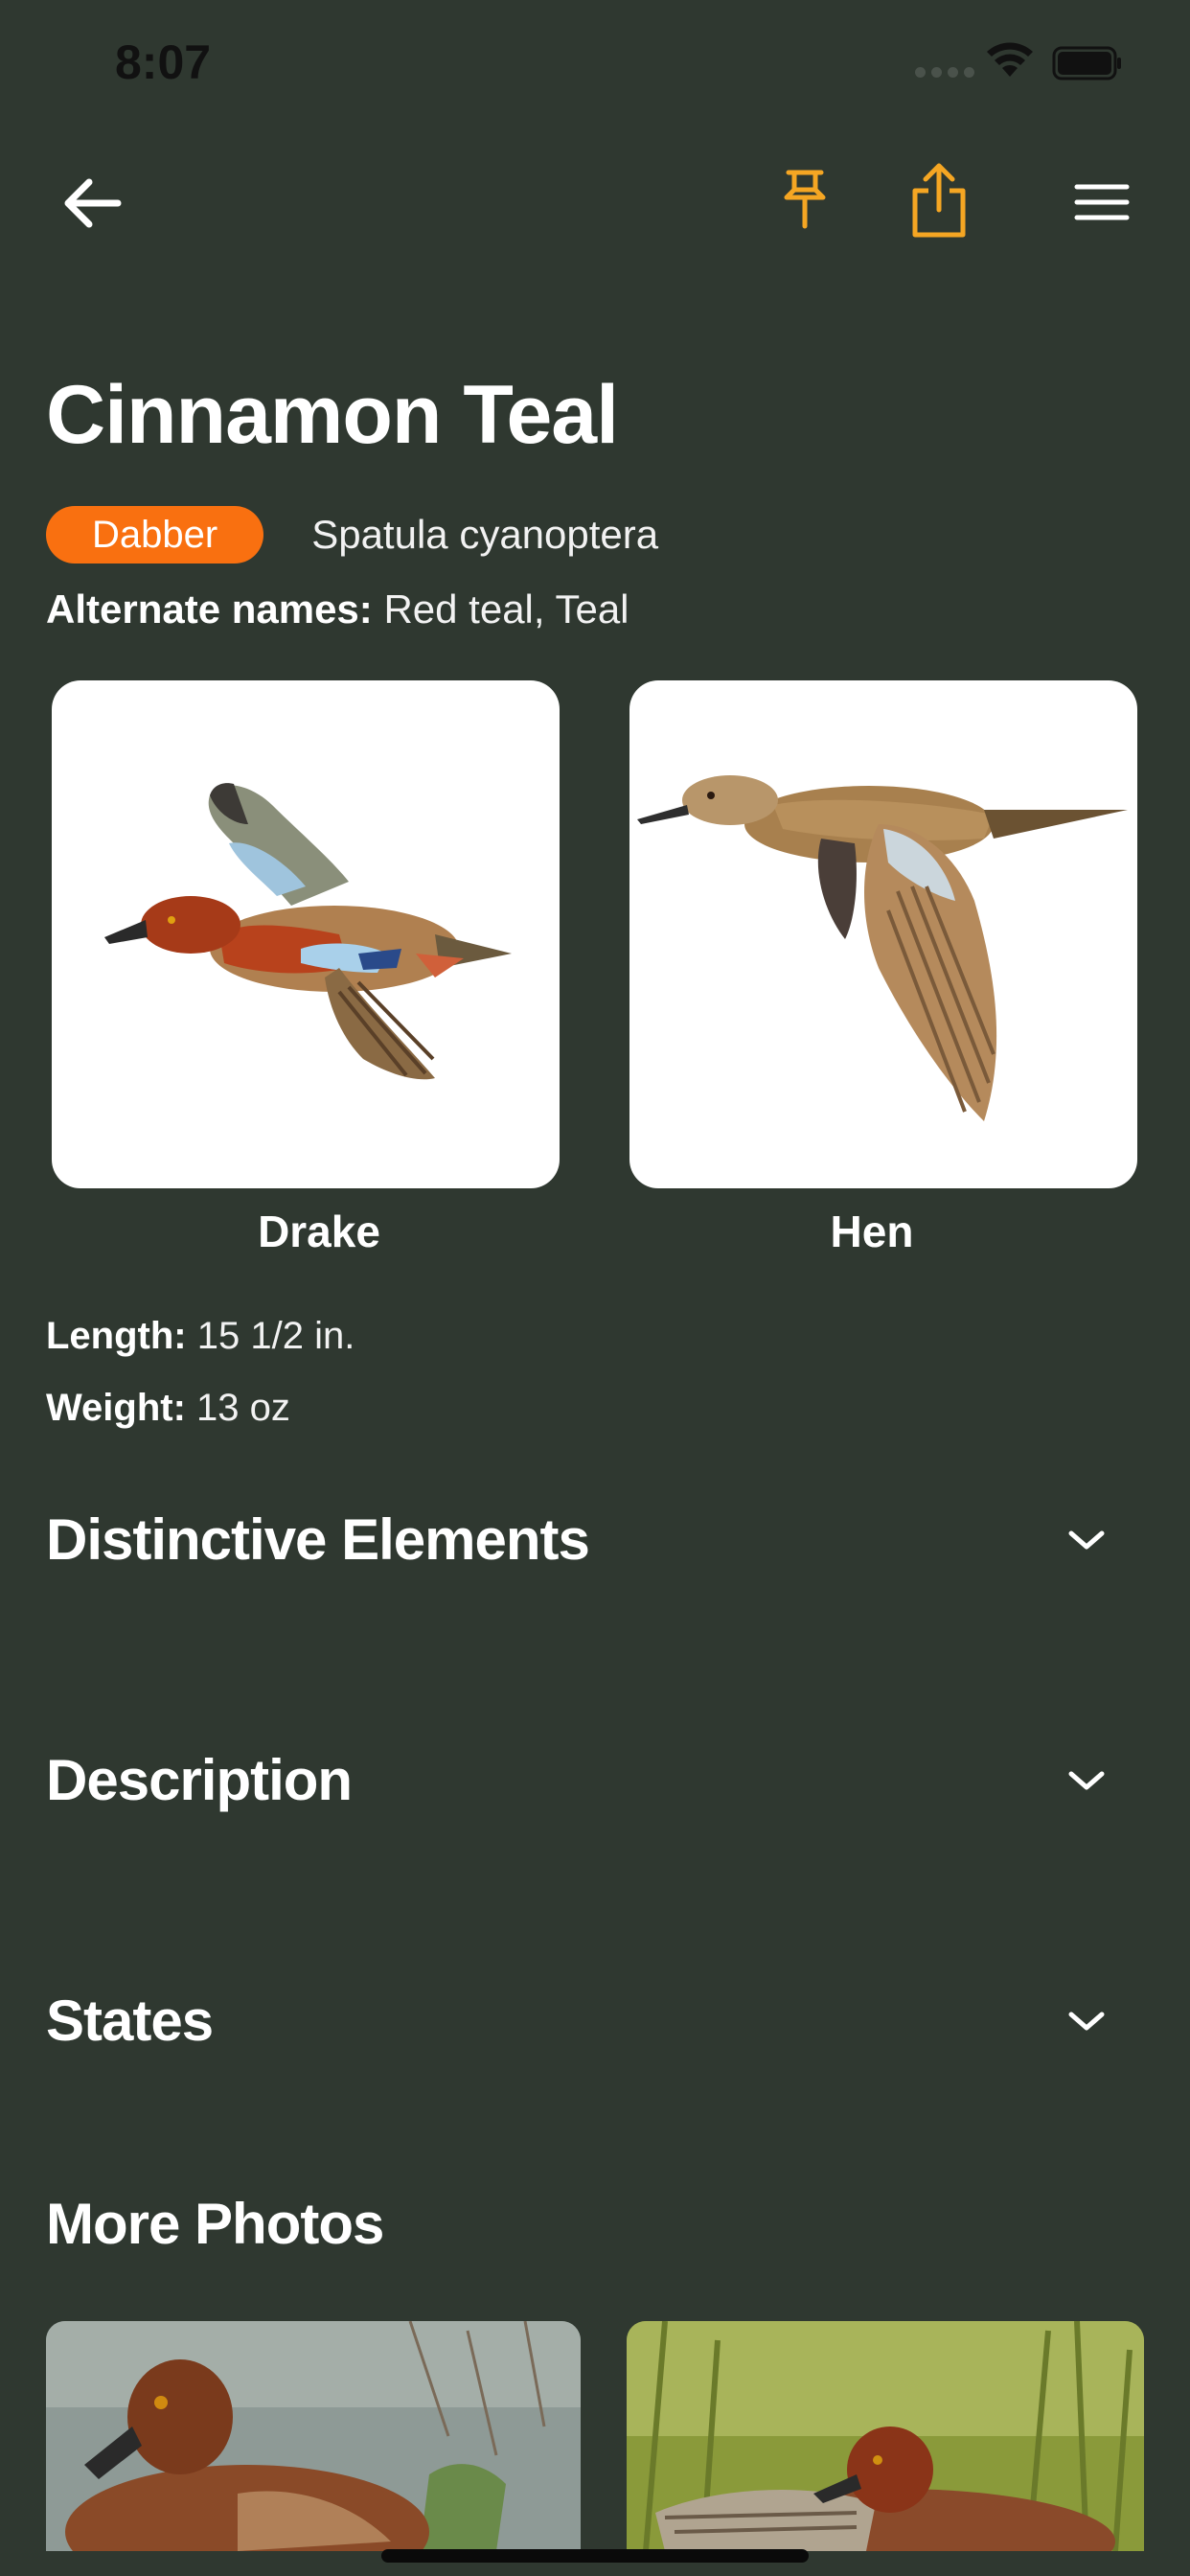 This screenshot has width=1190, height=2576. I want to click on drake-illustration, so click(308, 931).